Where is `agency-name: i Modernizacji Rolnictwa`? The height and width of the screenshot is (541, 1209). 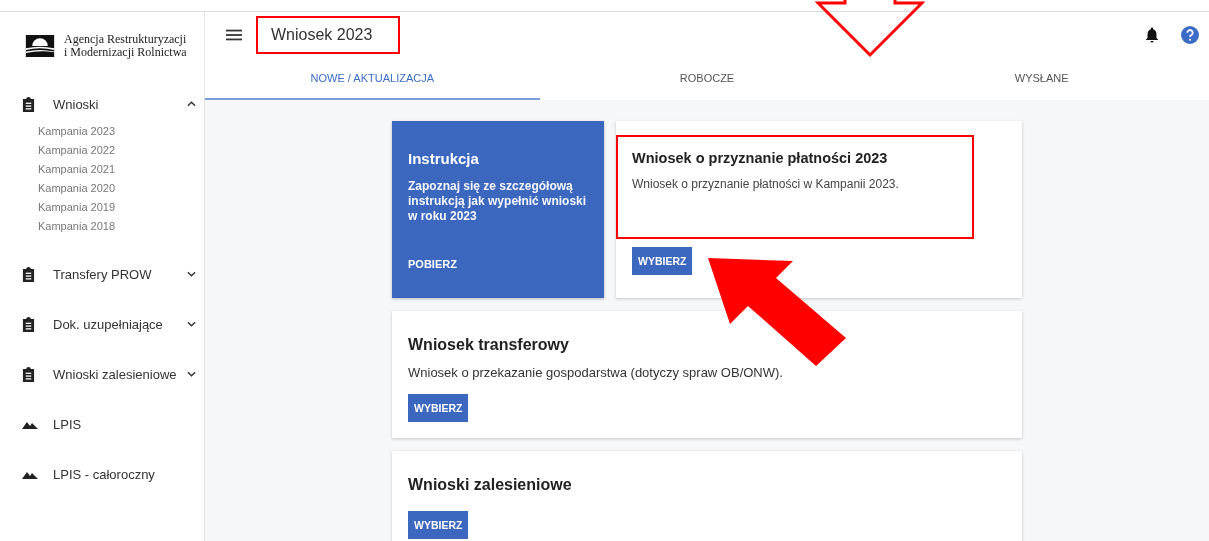
agency-name: i Modernizacji Rolnictwa is located at coordinates (125, 52).